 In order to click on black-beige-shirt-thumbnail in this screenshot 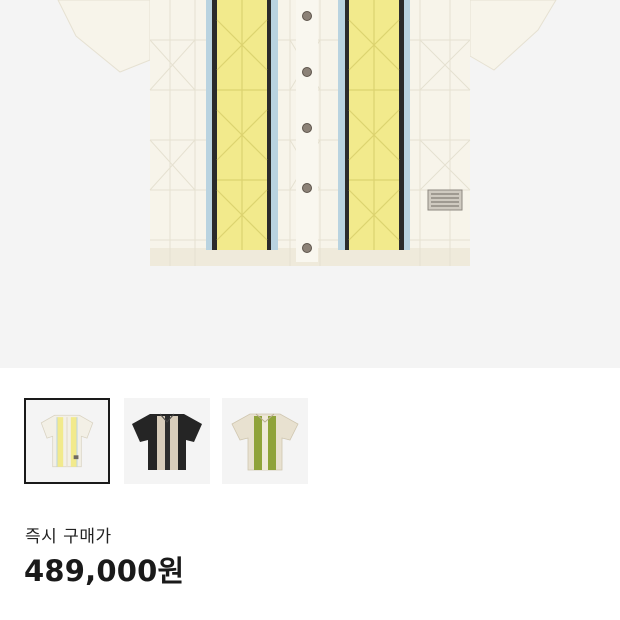, I will do `click(167, 441)`.